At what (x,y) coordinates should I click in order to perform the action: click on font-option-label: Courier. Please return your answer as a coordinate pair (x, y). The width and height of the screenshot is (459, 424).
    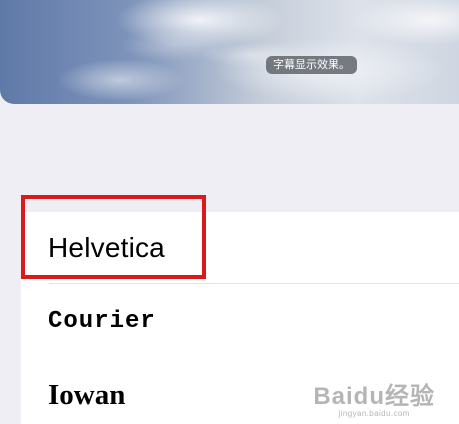
    Looking at the image, I should click on (102, 321).